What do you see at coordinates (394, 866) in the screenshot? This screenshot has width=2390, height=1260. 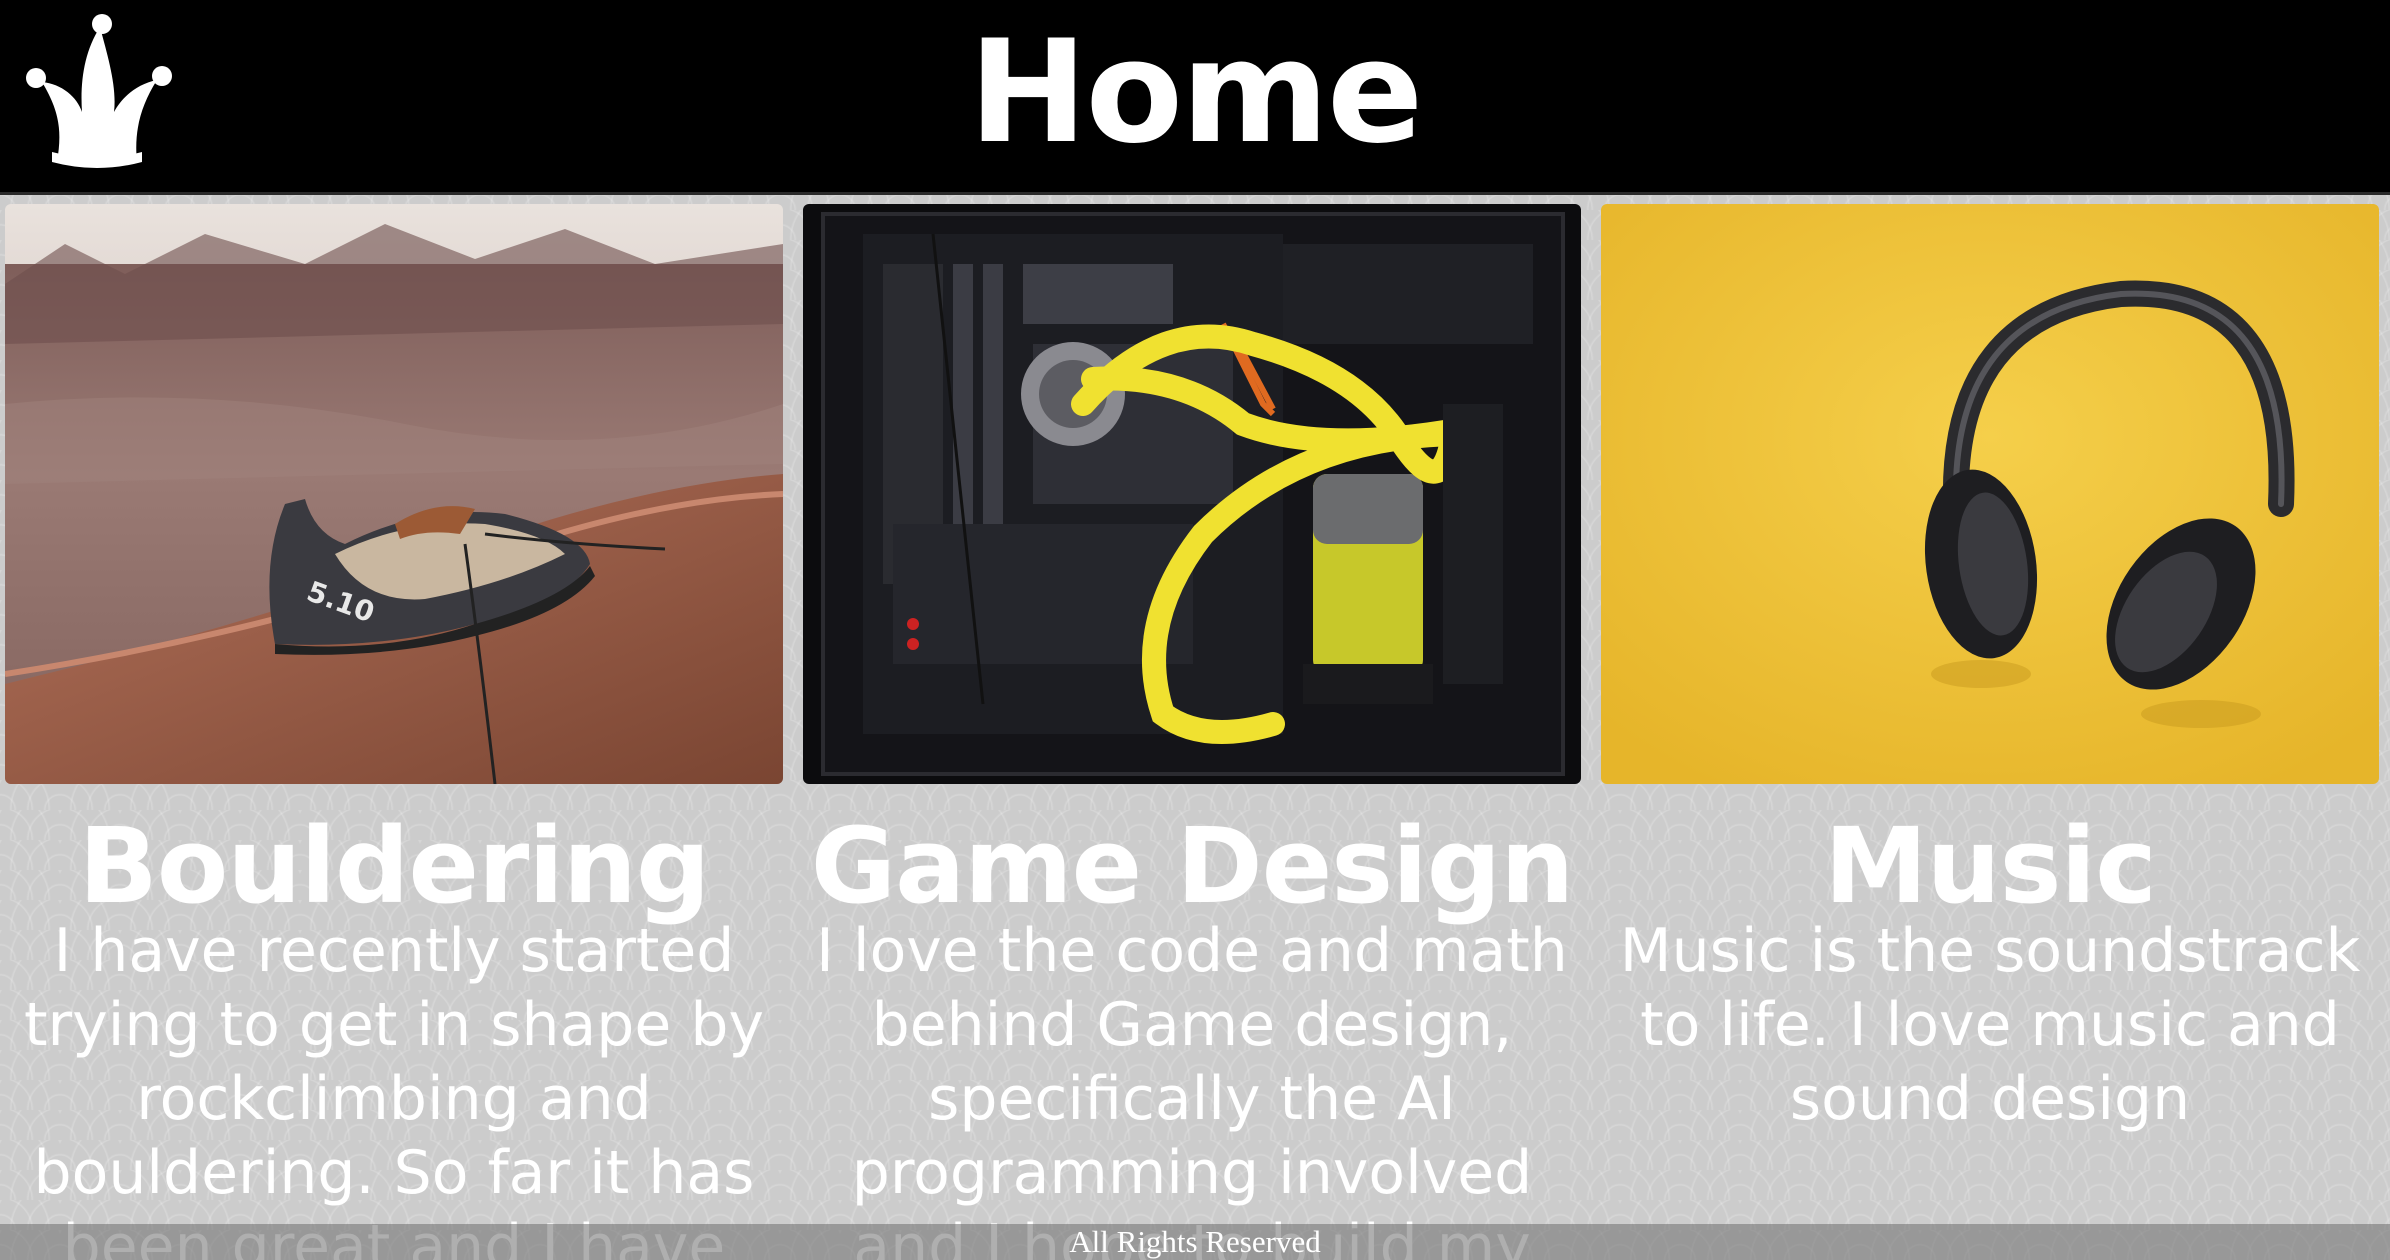 I see `card-title-bouldering: Bouldering` at bounding box center [394, 866].